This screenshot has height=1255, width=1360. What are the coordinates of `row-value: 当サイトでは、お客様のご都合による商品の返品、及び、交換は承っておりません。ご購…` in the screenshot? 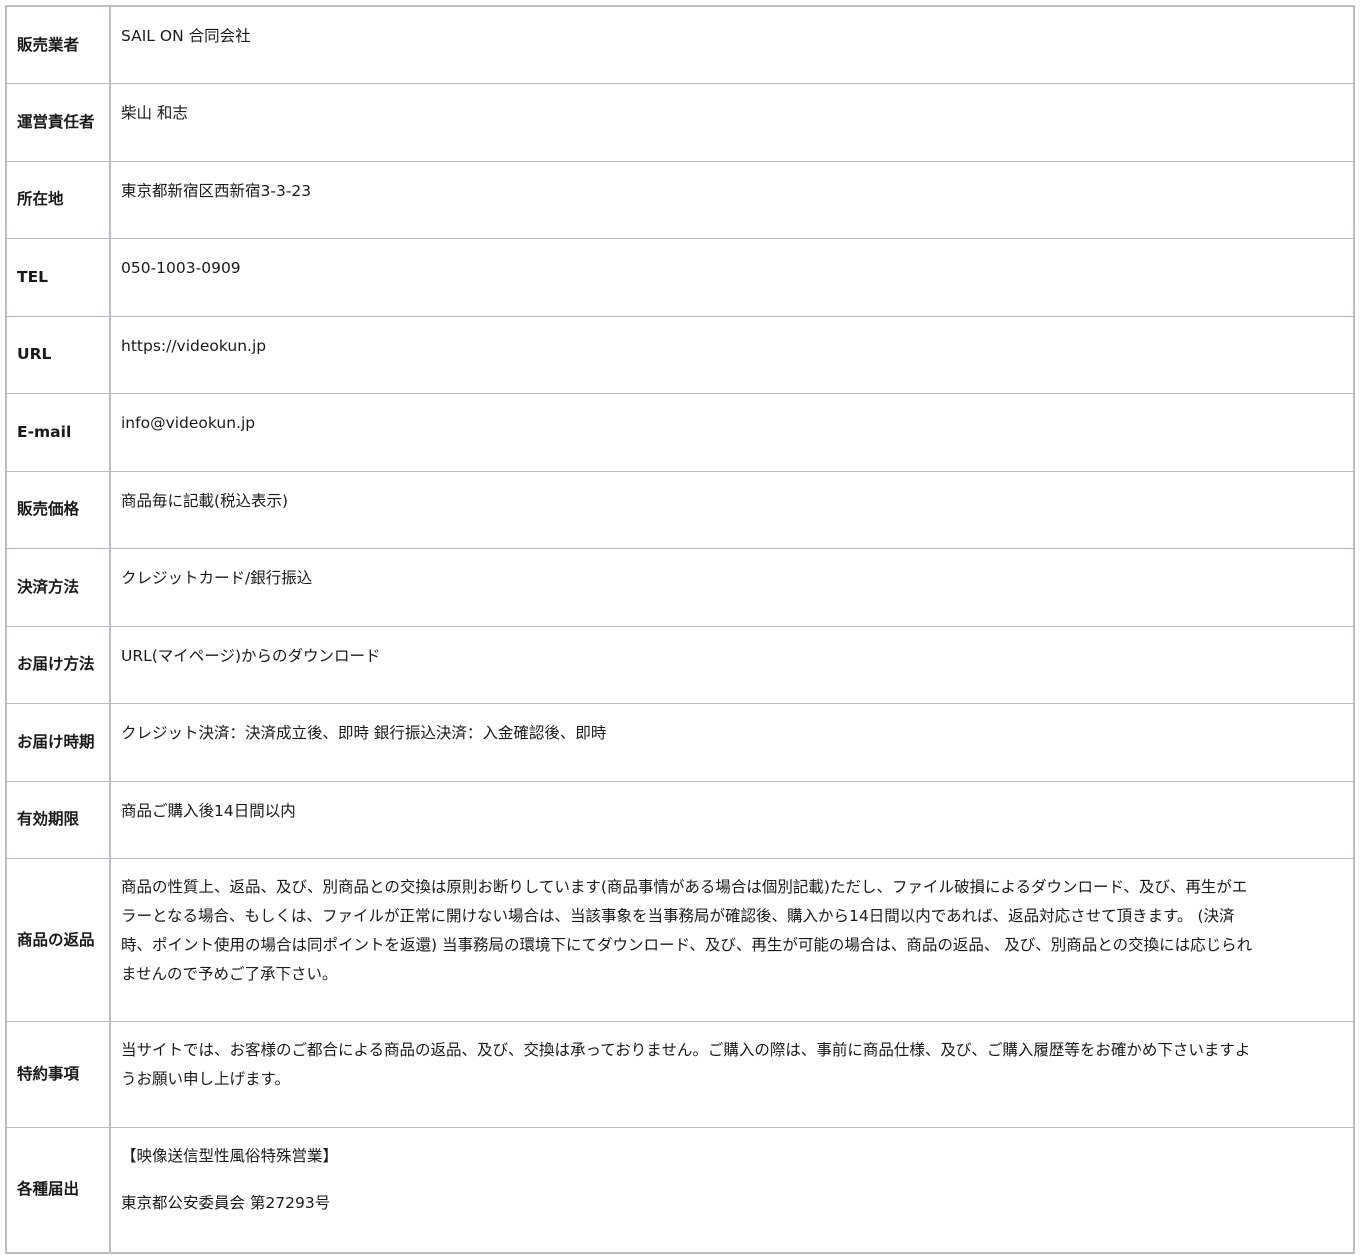 It's located at (732, 1074).